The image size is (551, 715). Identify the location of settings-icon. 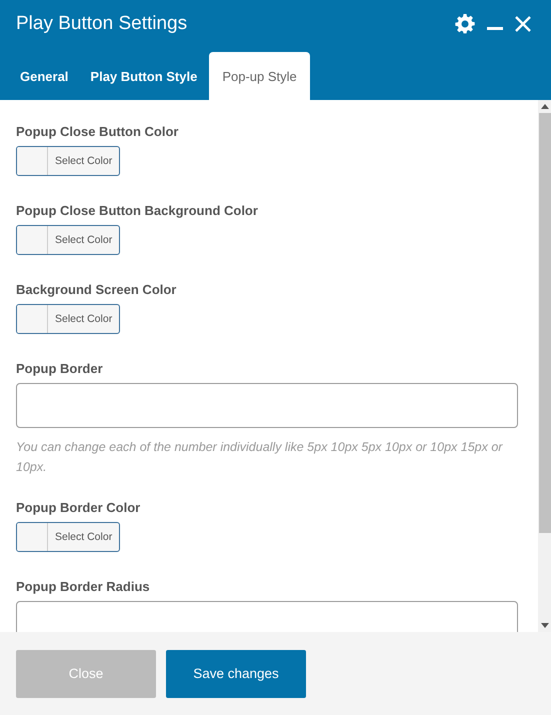
(465, 24).